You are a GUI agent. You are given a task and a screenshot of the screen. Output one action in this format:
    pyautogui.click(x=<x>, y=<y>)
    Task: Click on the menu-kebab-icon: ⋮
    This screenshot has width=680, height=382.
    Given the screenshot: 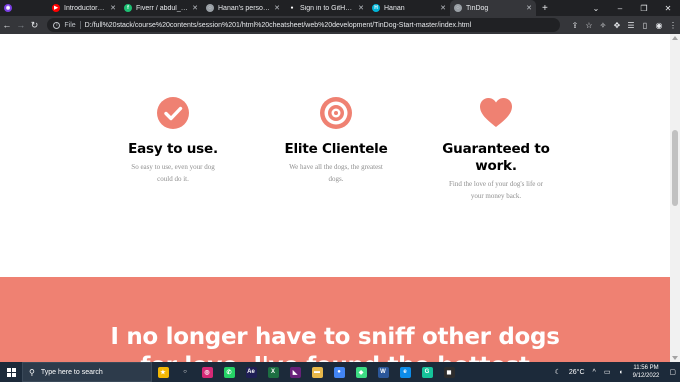 What is the action you would take?
    pyautogui.click(x=673, y=25)
    